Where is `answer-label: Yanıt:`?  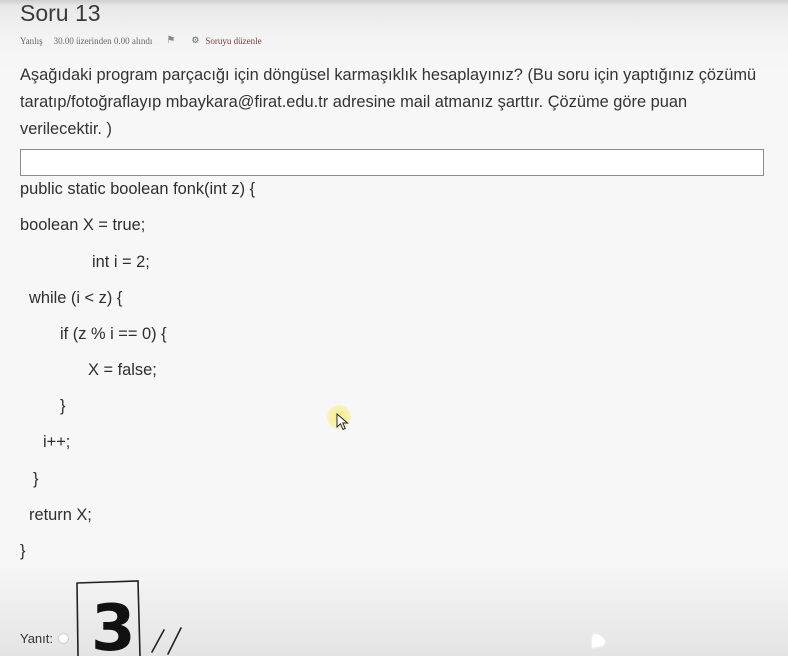
answer-label: Yanıt: is located at coordinates (37, 638).